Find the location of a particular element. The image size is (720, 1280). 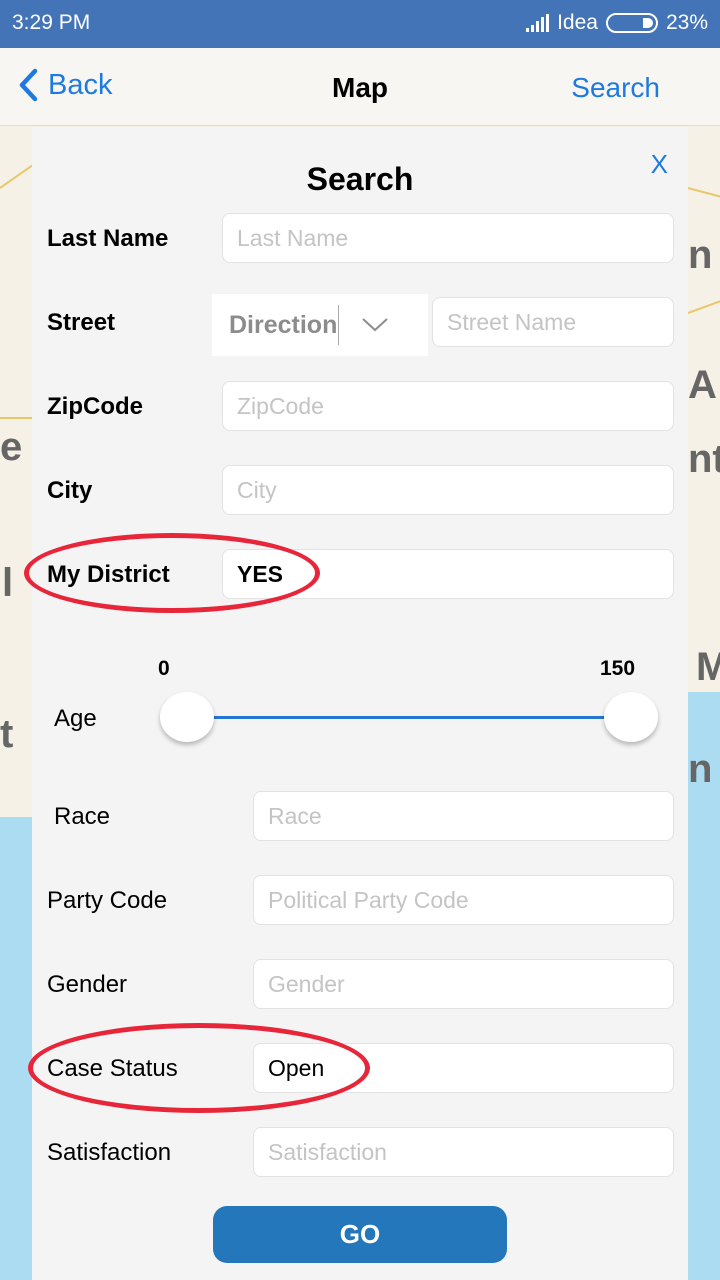

my-district-label: My District is located at coordinates (108, 574).